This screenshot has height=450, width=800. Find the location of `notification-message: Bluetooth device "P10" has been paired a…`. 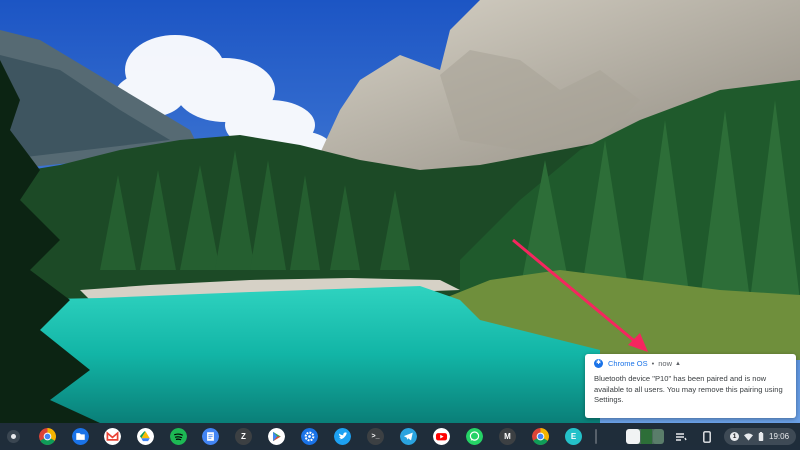

notification-message: Bluetooth device "P10" has been paired a… is located at coordinates (688, 389).